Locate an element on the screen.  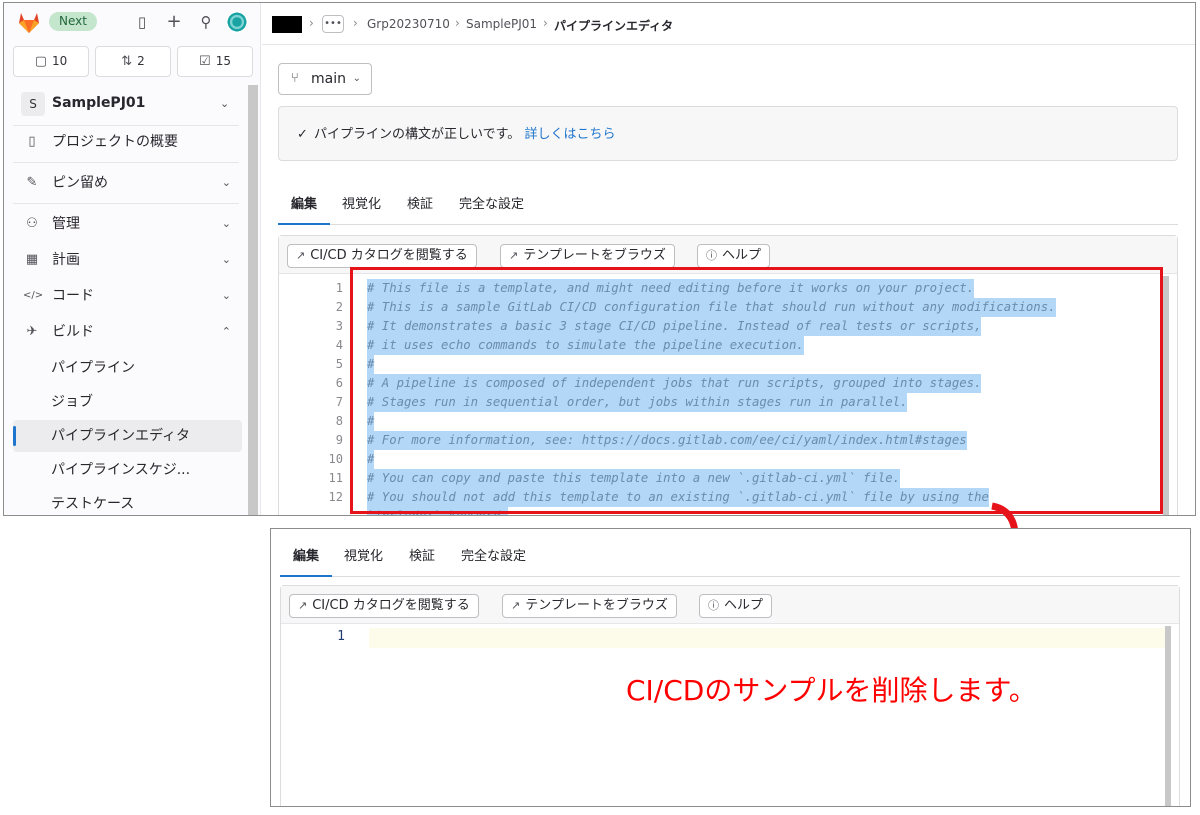
issues-counter: ▢ 10 is located at coordinates (51, 61).